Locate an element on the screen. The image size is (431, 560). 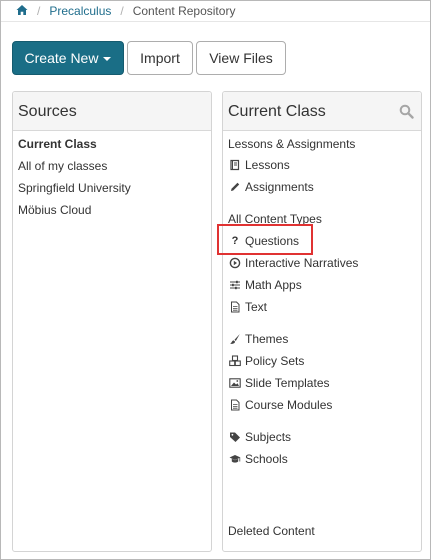
search-icon is located at coordinates (406, 111).